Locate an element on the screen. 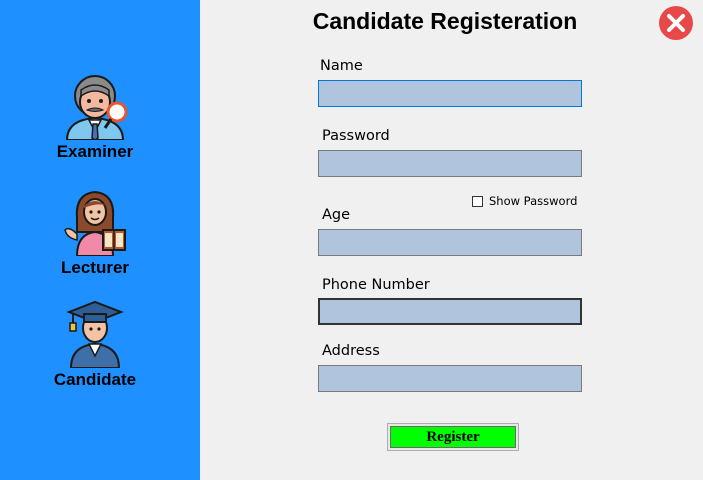 The image size is (703, 480). register-button: Register is located at coordinates (453, 437).